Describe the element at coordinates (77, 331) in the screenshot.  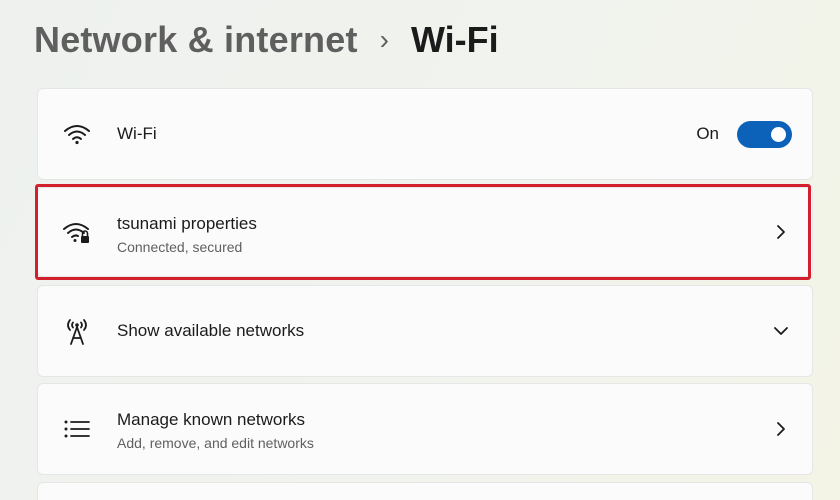
I see `antenna-icon` at that location.